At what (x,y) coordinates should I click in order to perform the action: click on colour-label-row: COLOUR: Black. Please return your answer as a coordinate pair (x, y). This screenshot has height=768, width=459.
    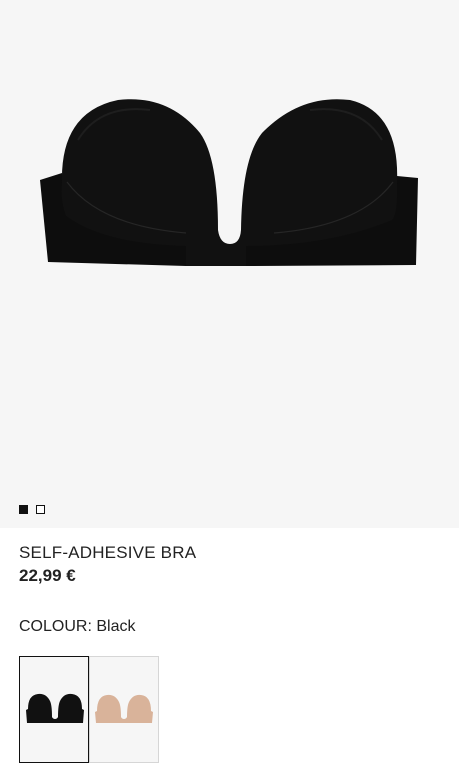
    Looking at the image, I should click on (77, 627).